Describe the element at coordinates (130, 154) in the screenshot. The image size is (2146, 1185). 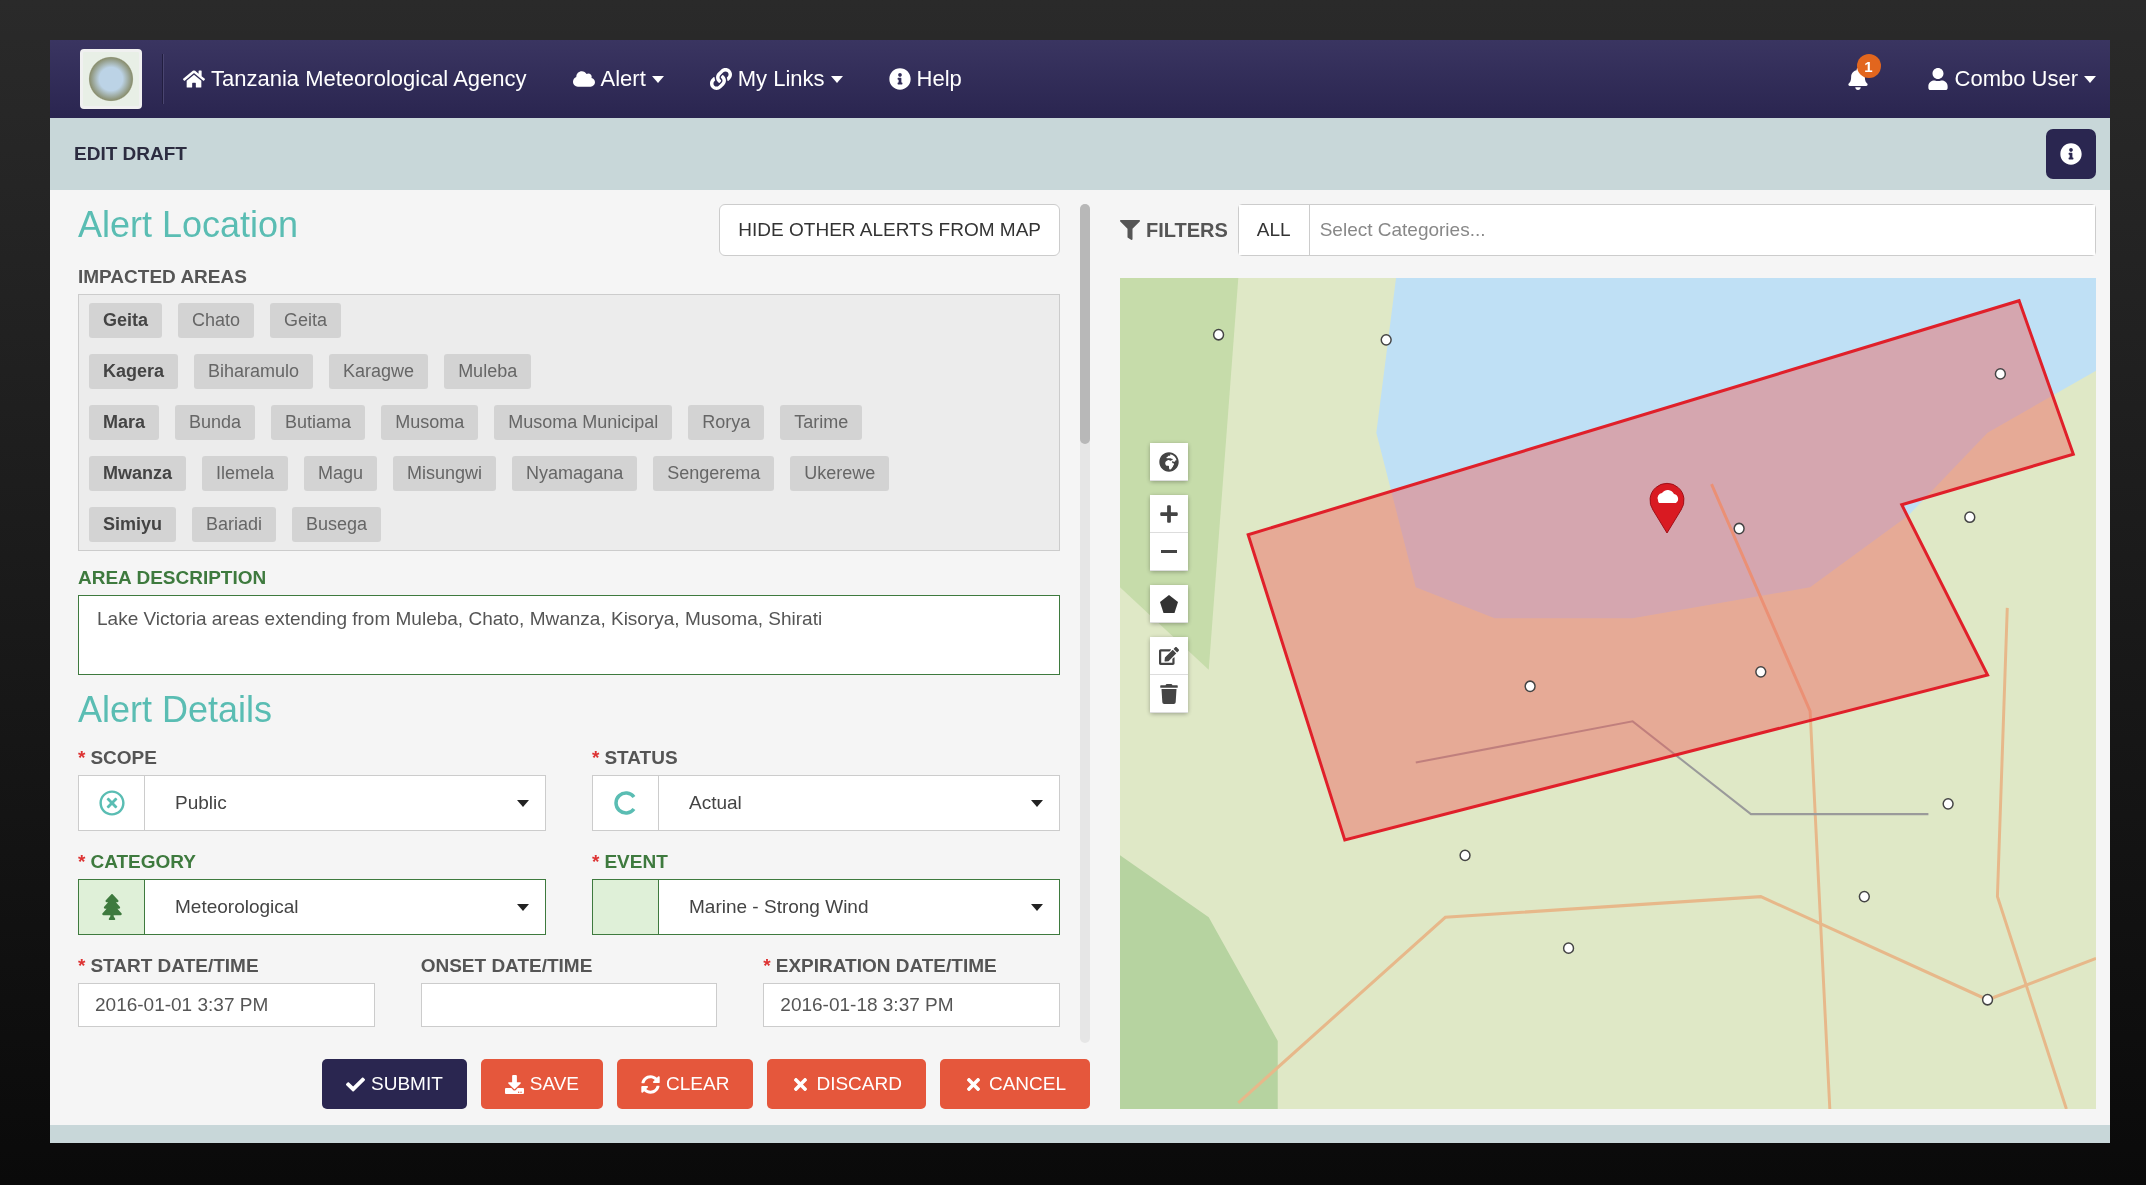
I see `page-title: EDIT DRAFT` at that location.